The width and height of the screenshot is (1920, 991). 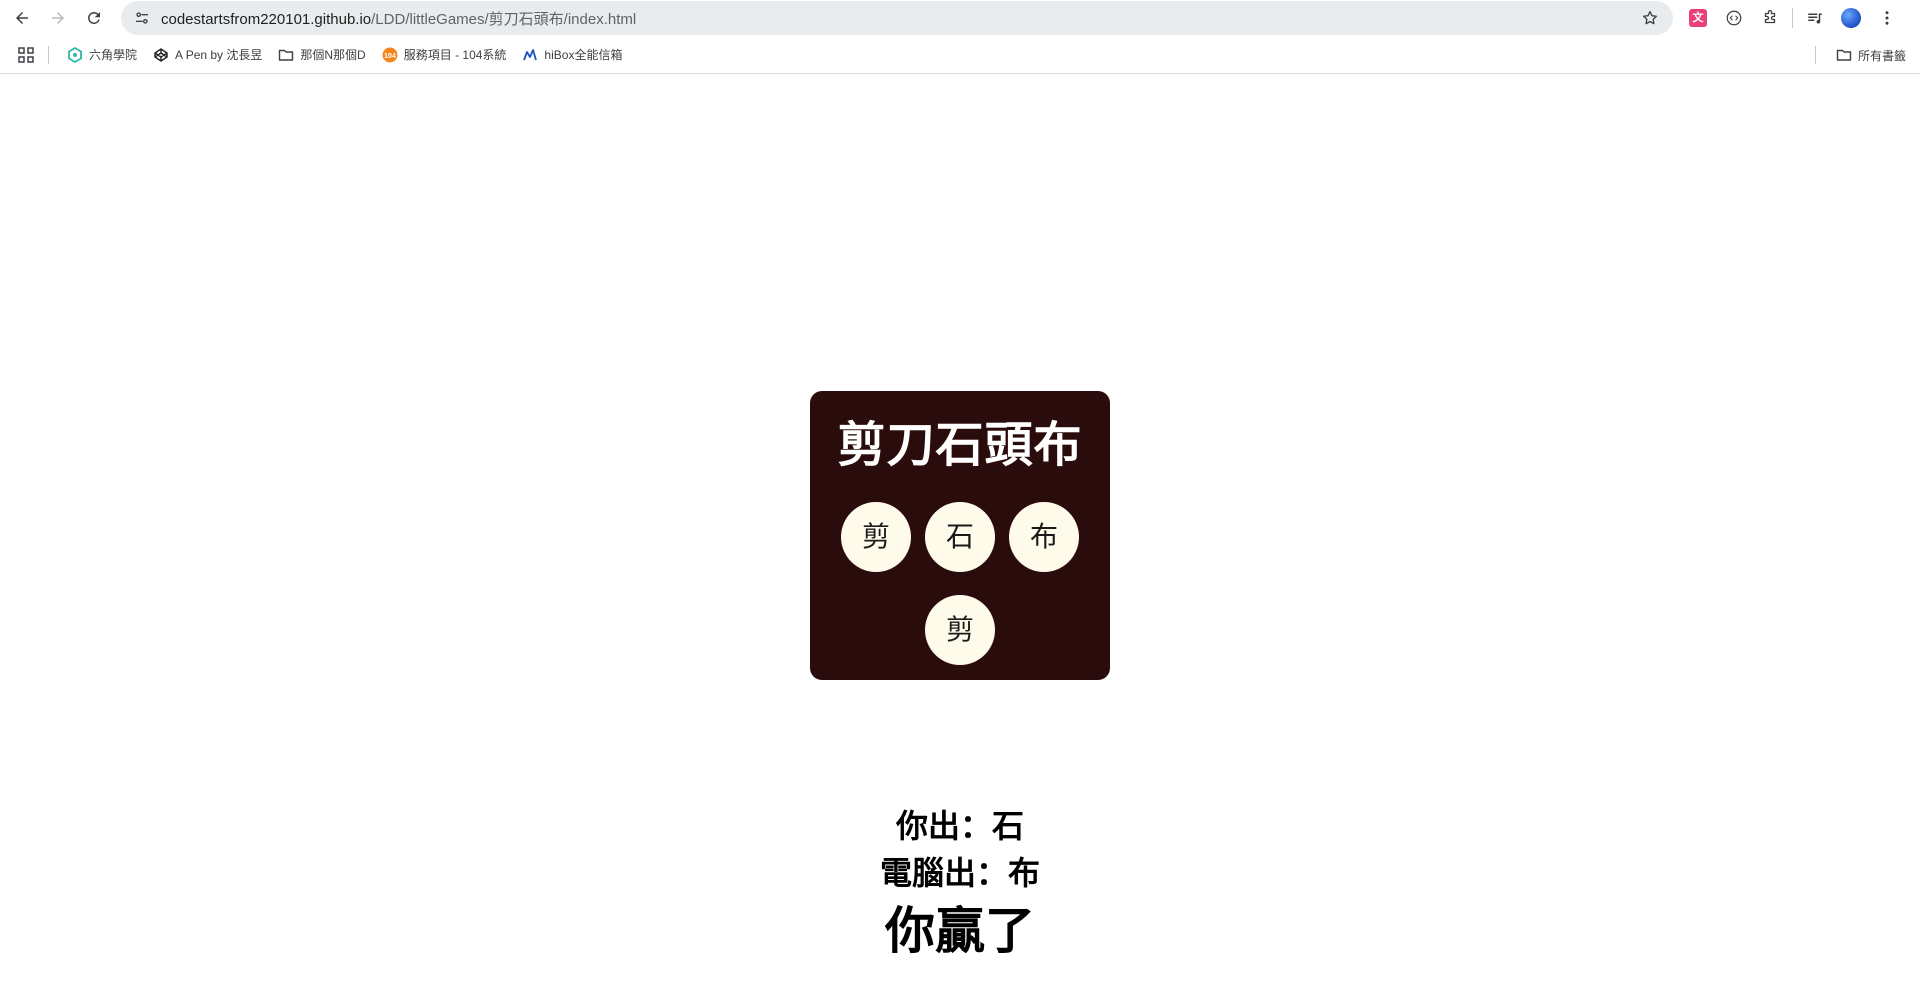 I want to click on translate-extension-button: 文, so click(x=1698, y=18).